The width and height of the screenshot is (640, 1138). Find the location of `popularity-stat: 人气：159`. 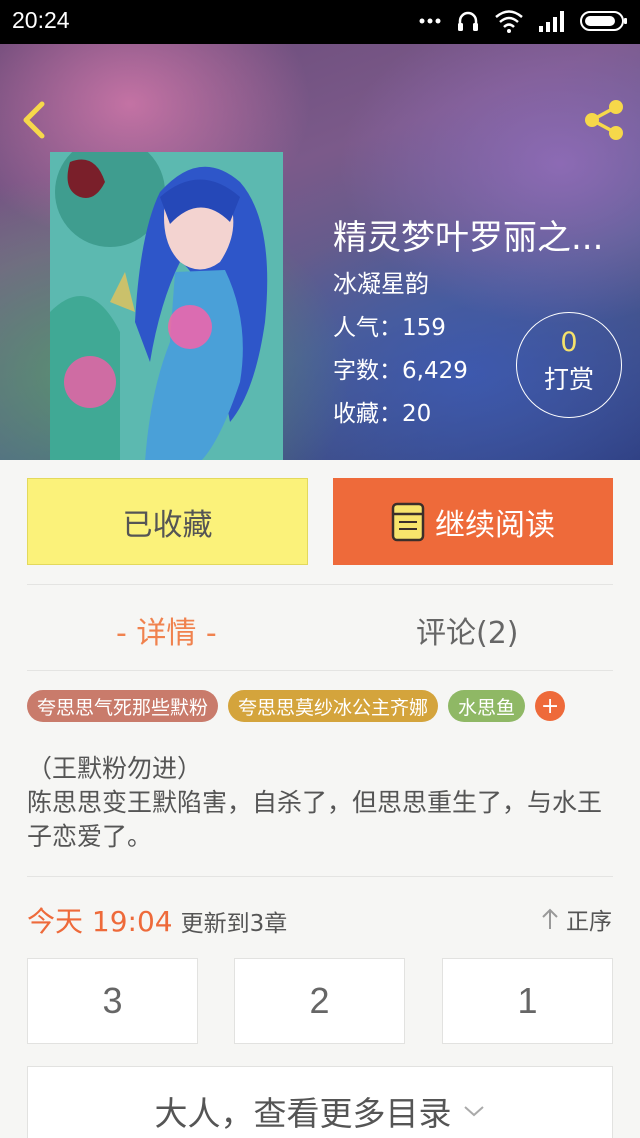

popularity-stat: 人气：159 is located at coordinates (389, 328).